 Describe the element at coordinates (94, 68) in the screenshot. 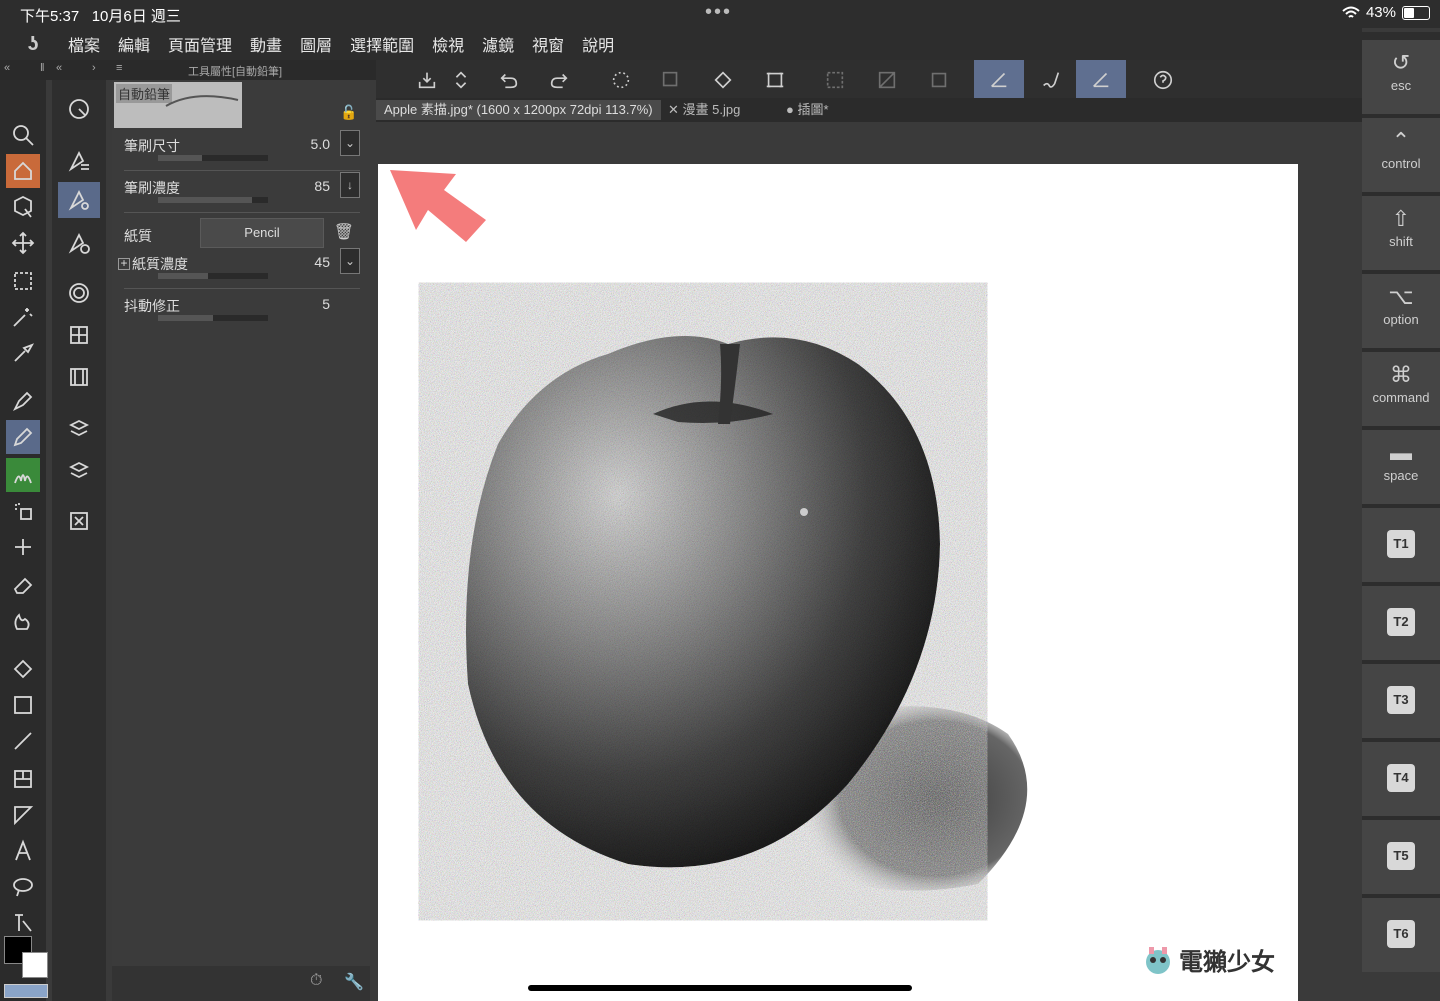

I see `expand-icon: ›` at that location.